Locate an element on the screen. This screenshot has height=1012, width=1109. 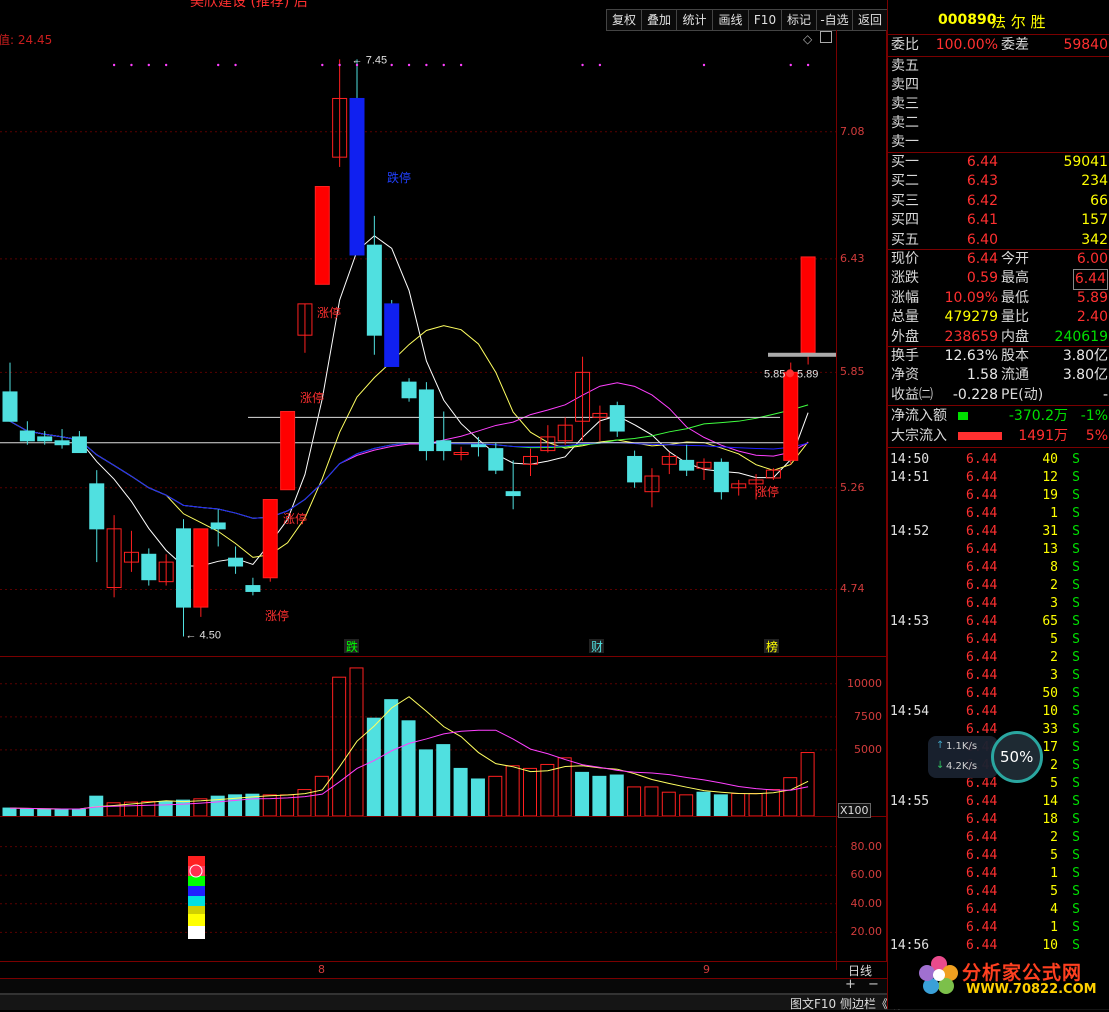
buy-level-row: 买二 6.43 234 is located at coordinates (998, 181).